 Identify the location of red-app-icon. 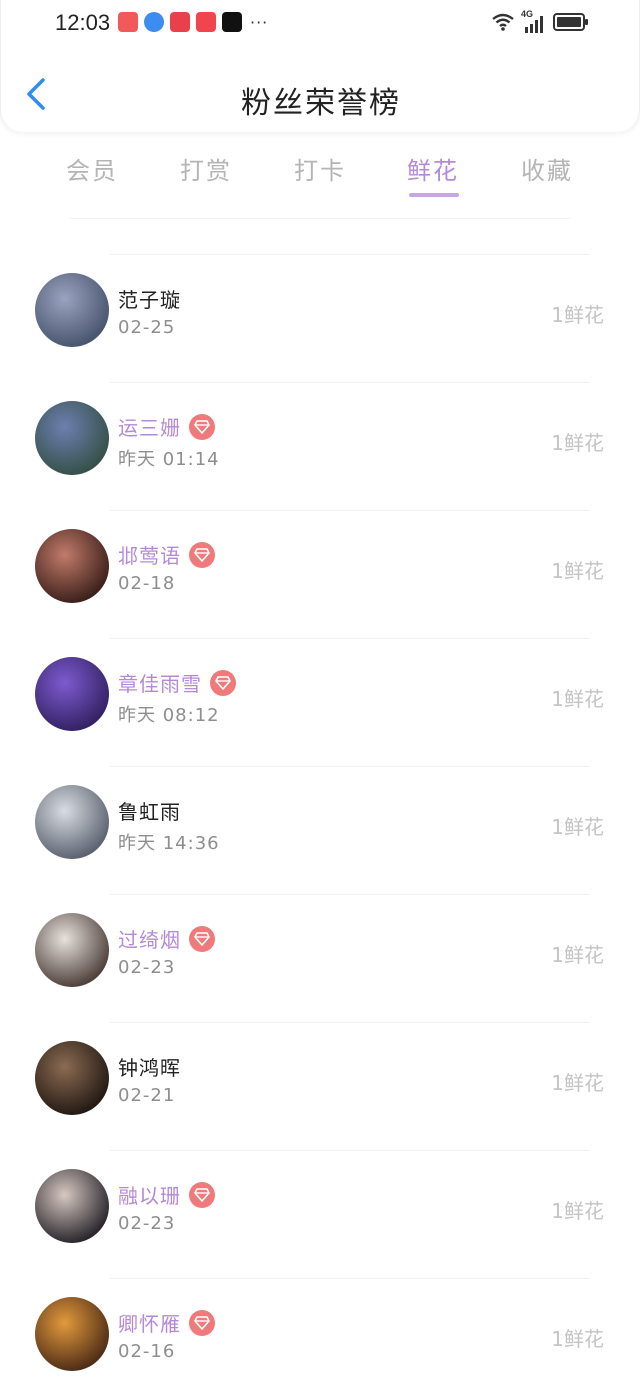
(180, 22).